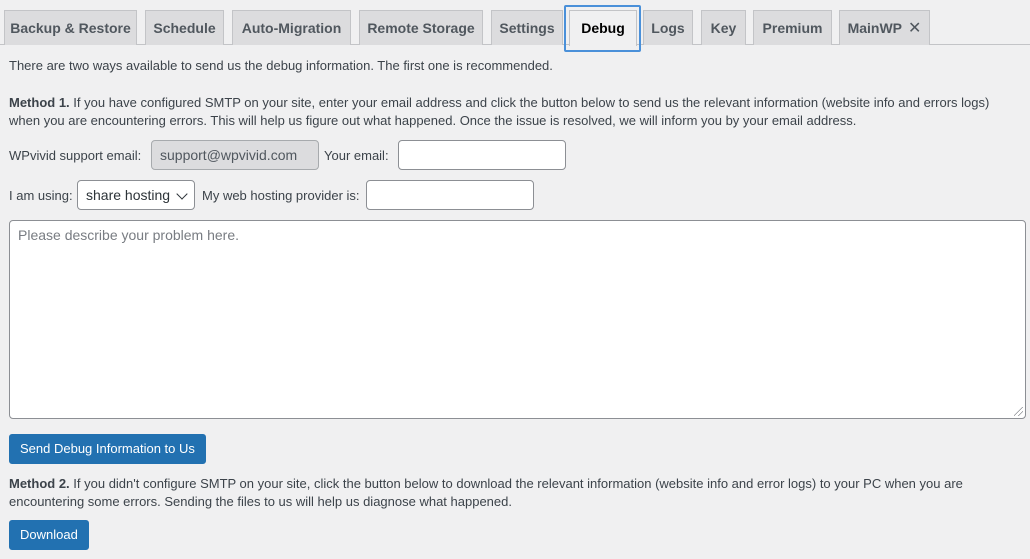 The height and width of the screenshot is (559, 1030). What do you see at coordinates (182, 194) in the screenshot?
I see `chevron-down-icon` at bounding box center [182, 194].